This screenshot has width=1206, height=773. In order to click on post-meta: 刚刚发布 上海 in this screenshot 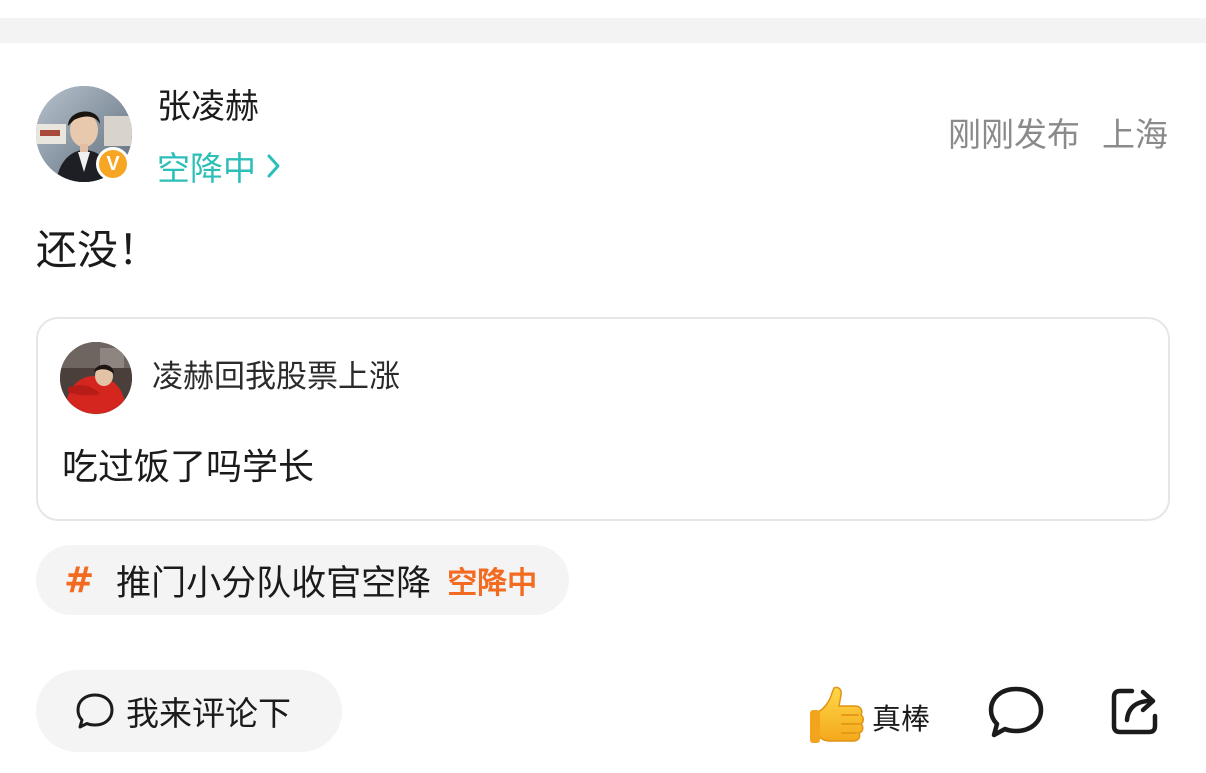, I will do `click(1058, 135)`.